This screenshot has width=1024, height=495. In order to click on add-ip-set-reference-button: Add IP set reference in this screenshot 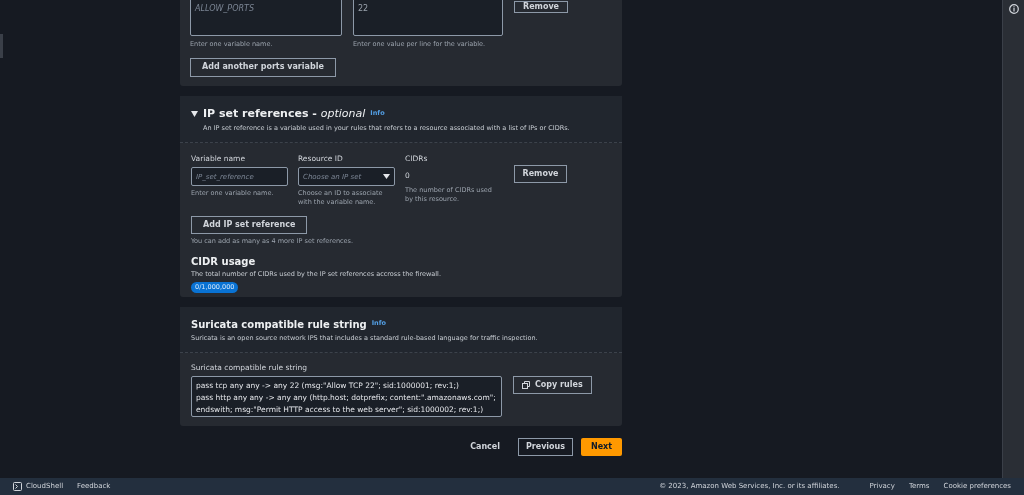, I will do `click(249, 225)`.